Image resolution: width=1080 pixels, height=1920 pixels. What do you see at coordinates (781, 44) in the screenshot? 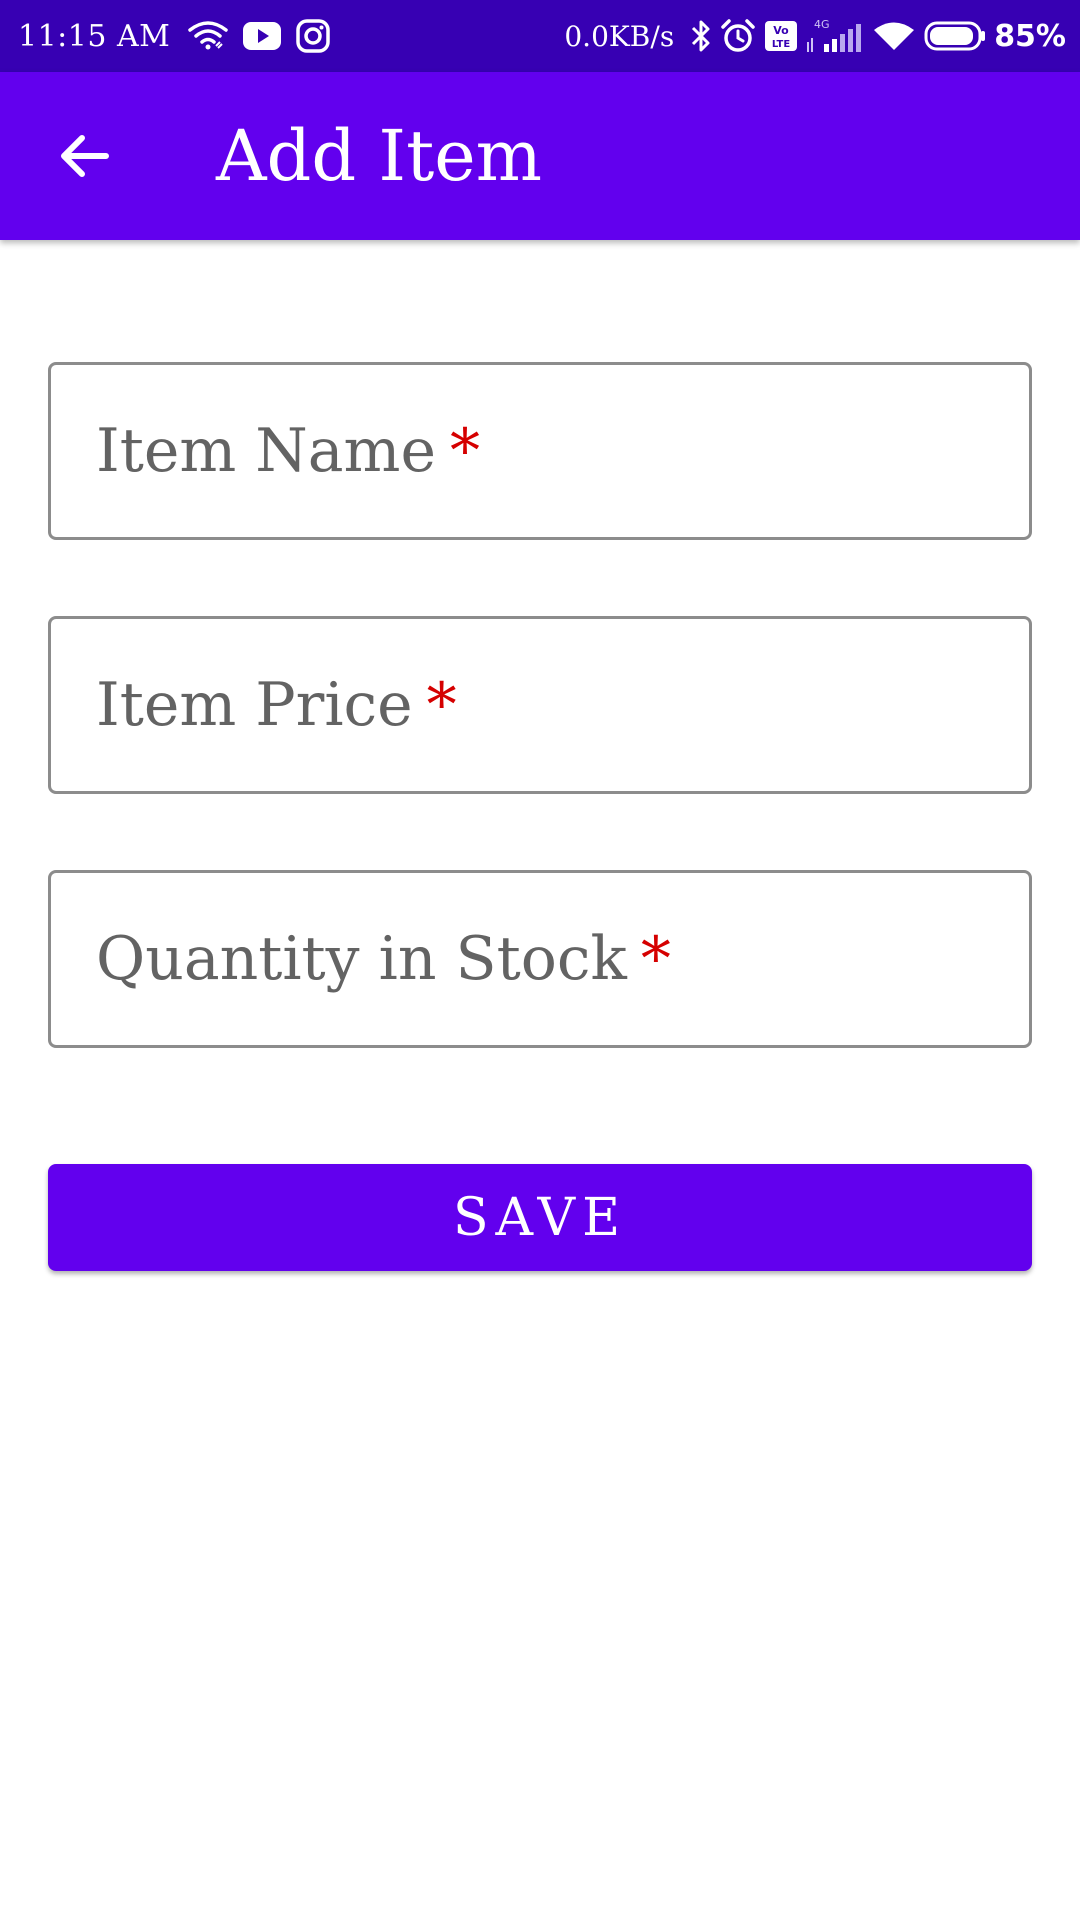
I see `svg-text: LTE` at bounding box center [781, 44].